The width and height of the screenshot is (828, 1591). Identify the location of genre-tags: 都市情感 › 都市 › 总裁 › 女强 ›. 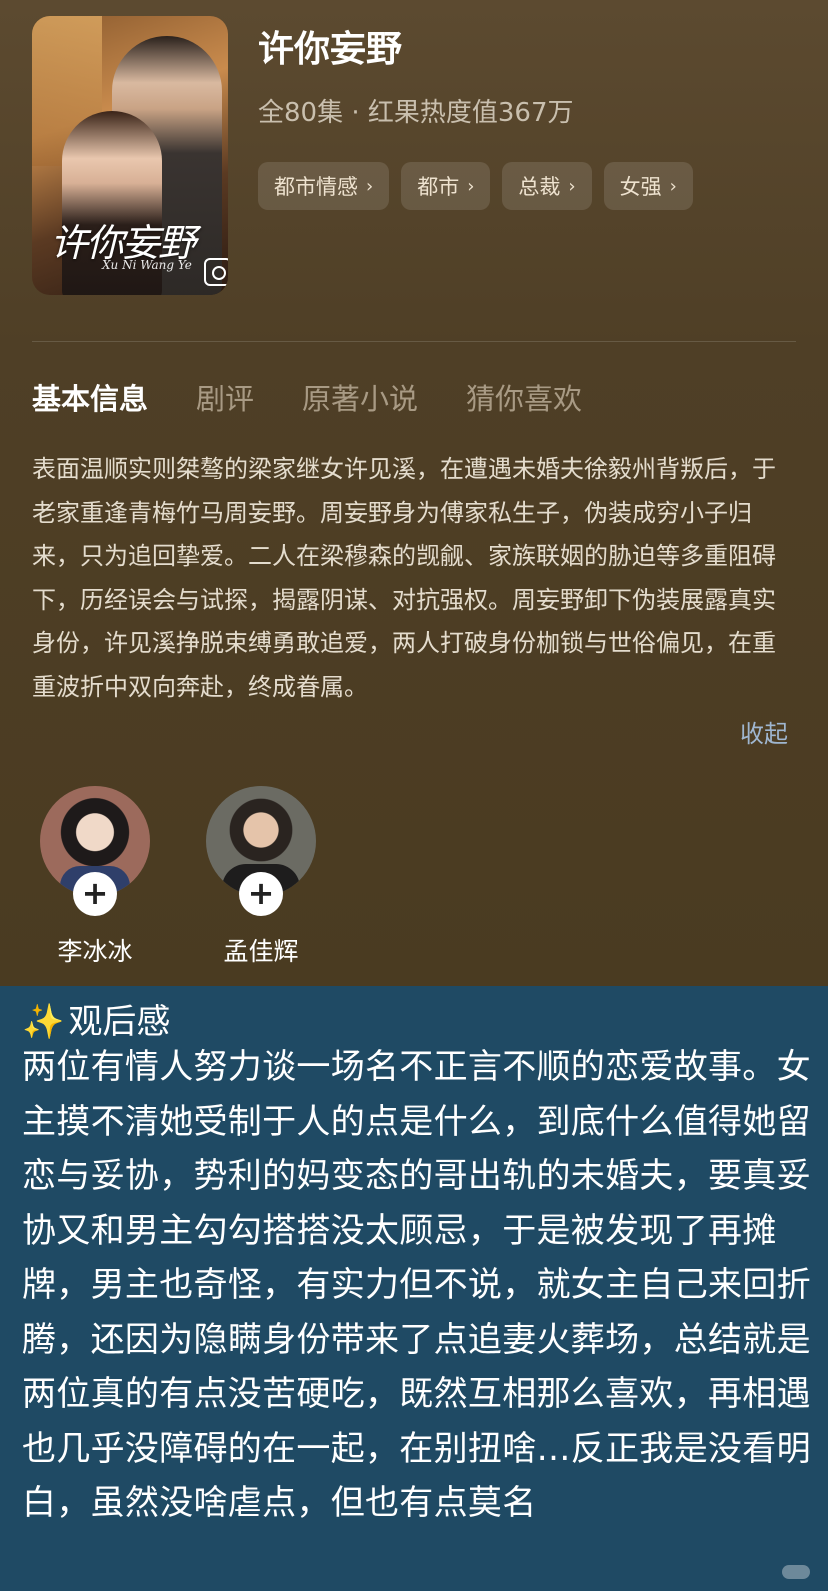
(475, 186).